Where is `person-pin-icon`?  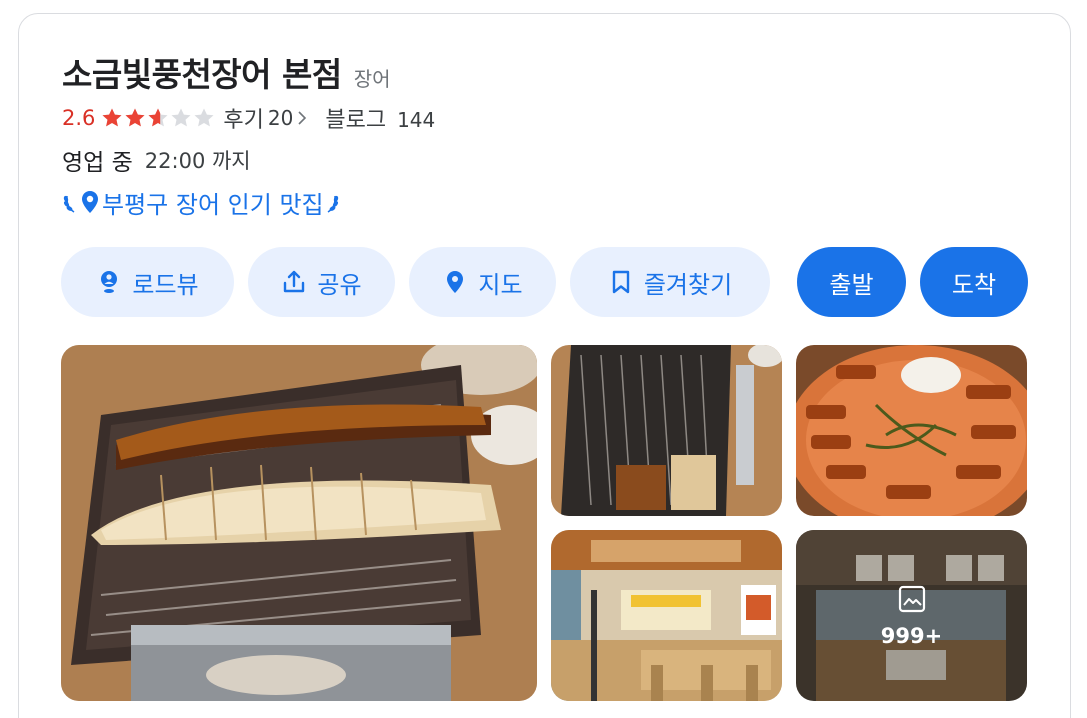
person-pin-icon is located at coordinates (109, 282).